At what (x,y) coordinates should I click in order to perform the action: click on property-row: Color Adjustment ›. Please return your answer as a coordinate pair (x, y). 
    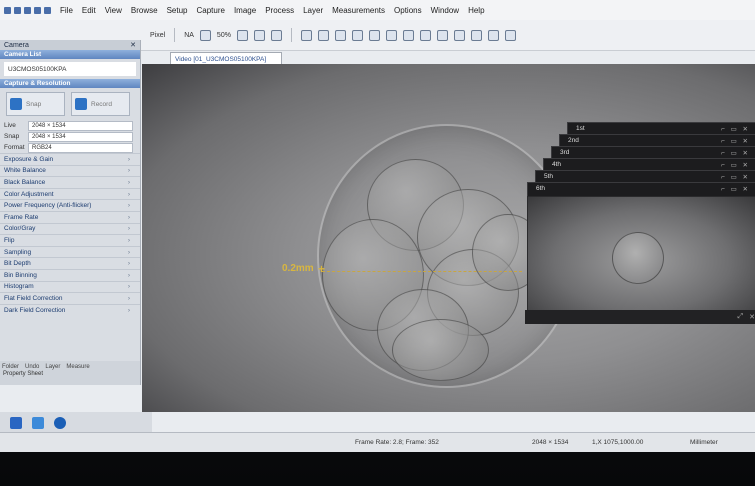
    Looking at the image, I should click on (70, 193).